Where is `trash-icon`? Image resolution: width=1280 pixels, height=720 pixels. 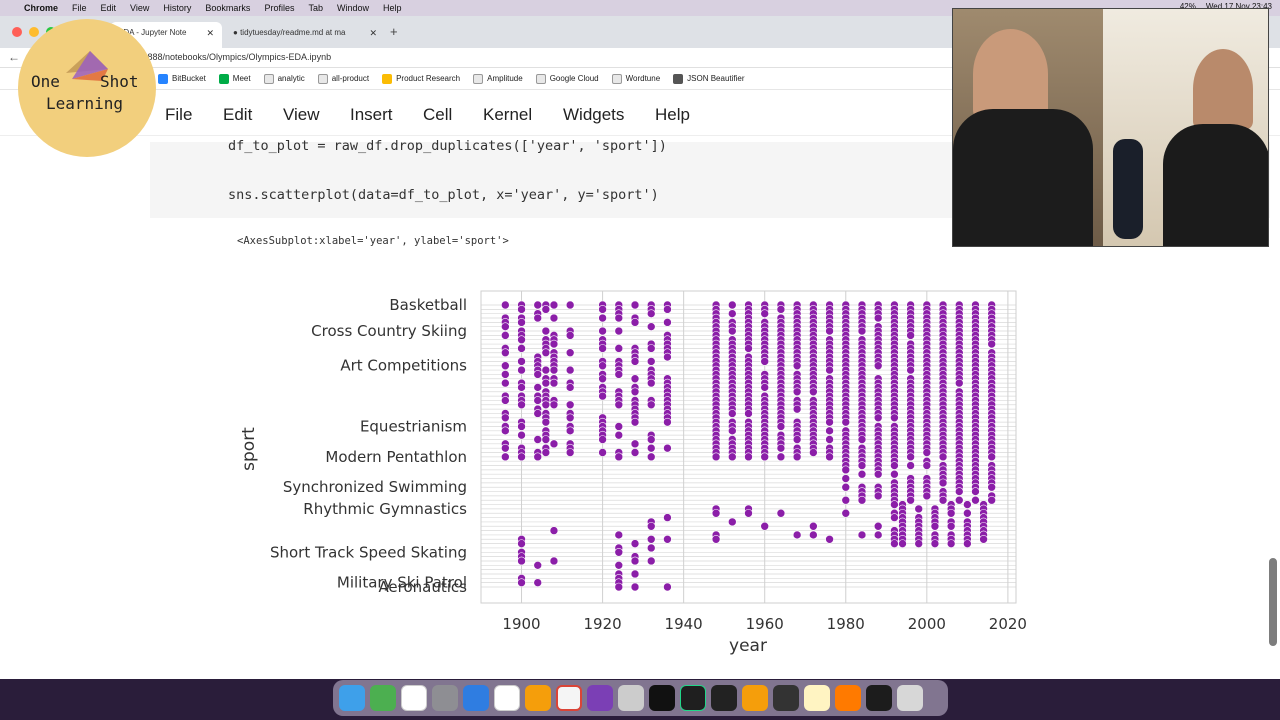 trash-icon is located at coordinates (910, 698).